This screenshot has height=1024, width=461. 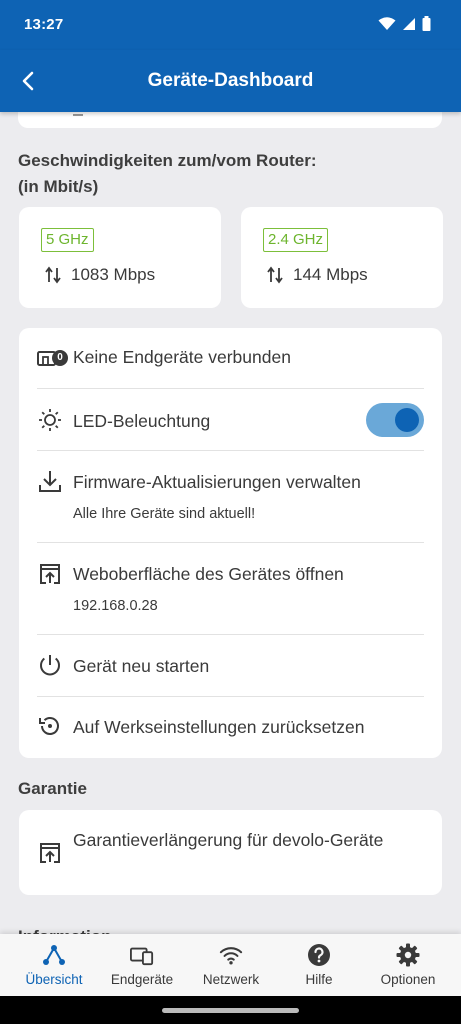 I want to click on device-count-badge: 0, so click(x=60, y=358).